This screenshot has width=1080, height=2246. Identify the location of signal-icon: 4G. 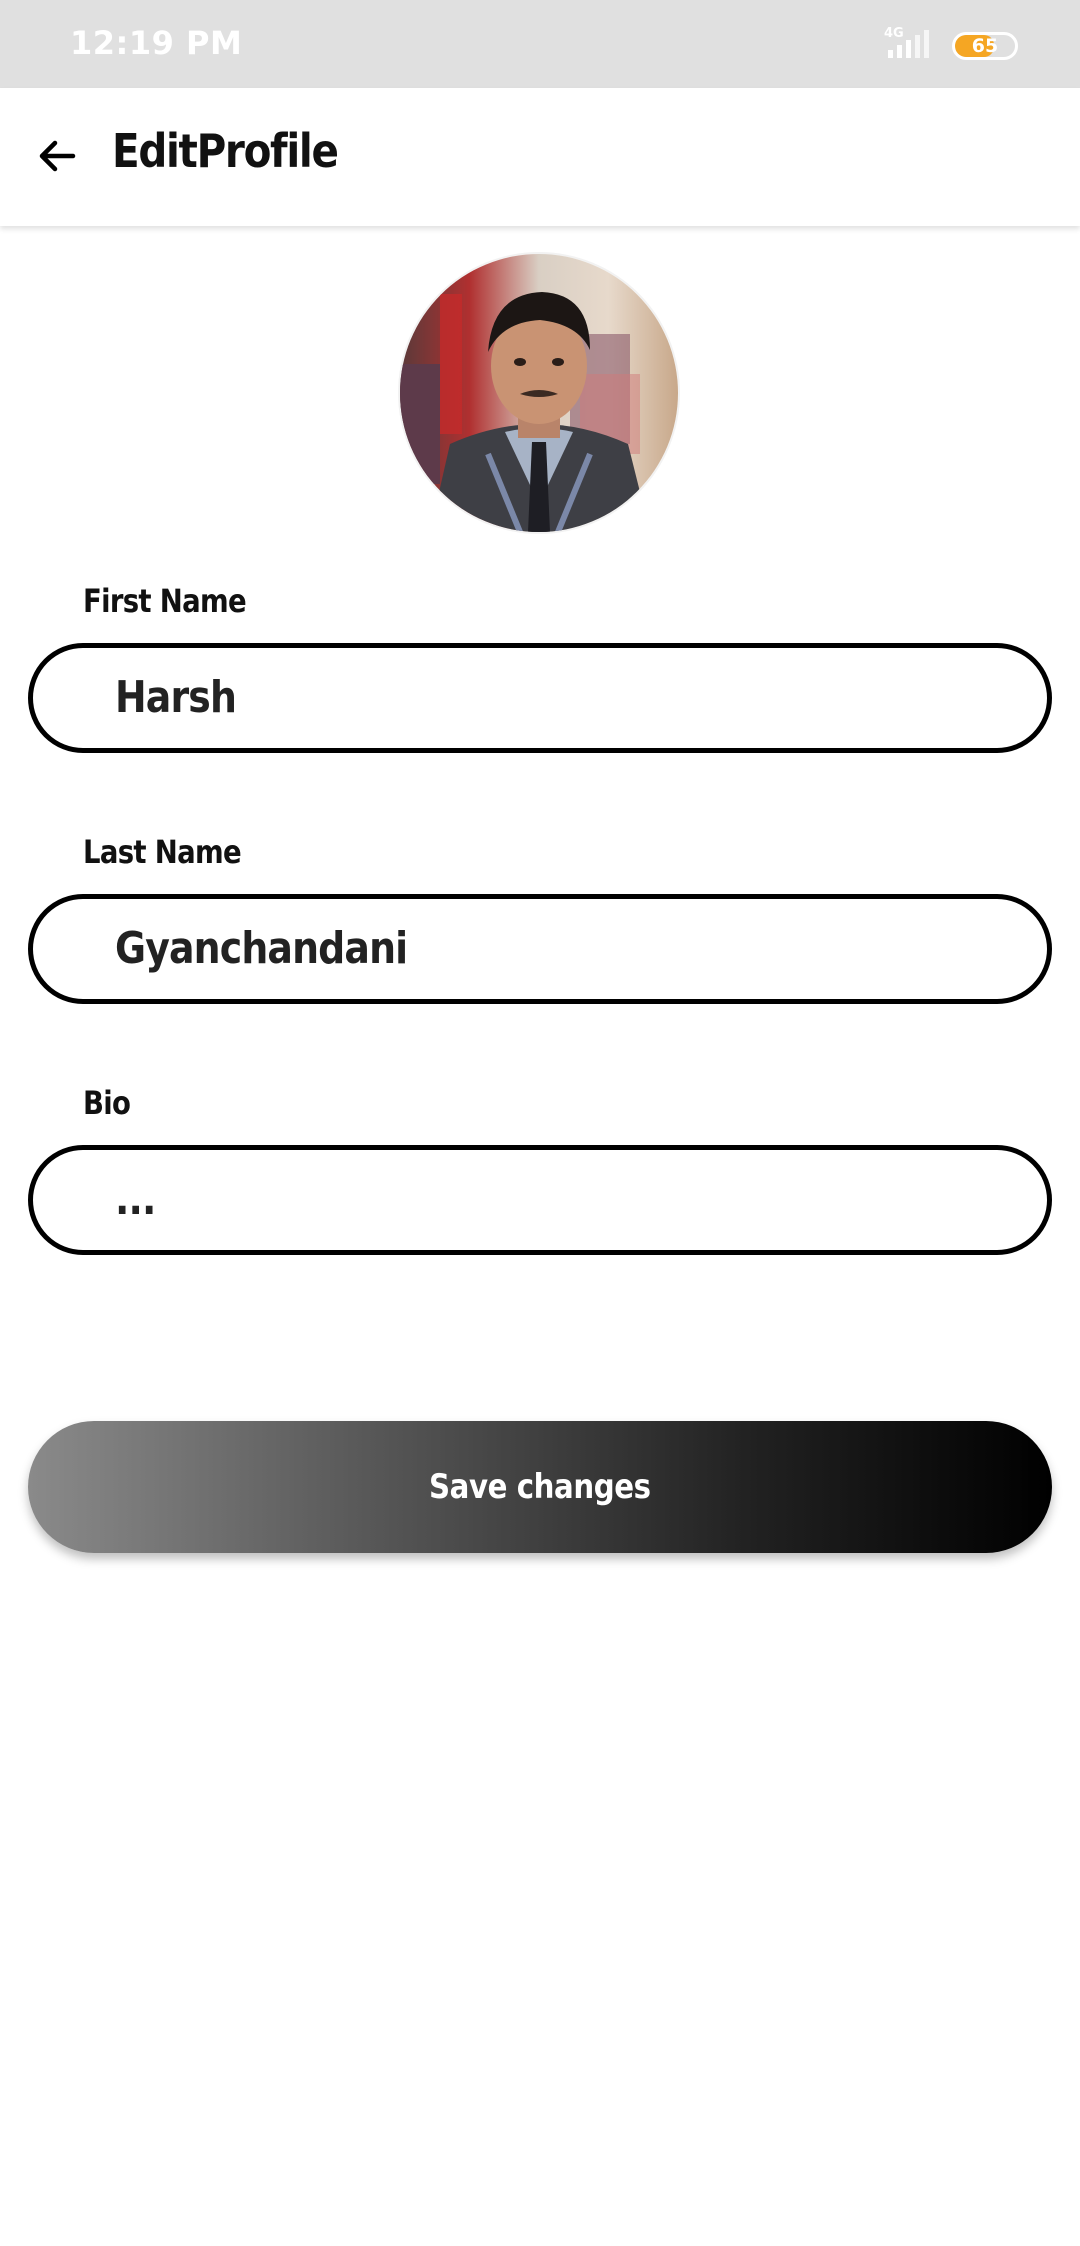
(912, 44).